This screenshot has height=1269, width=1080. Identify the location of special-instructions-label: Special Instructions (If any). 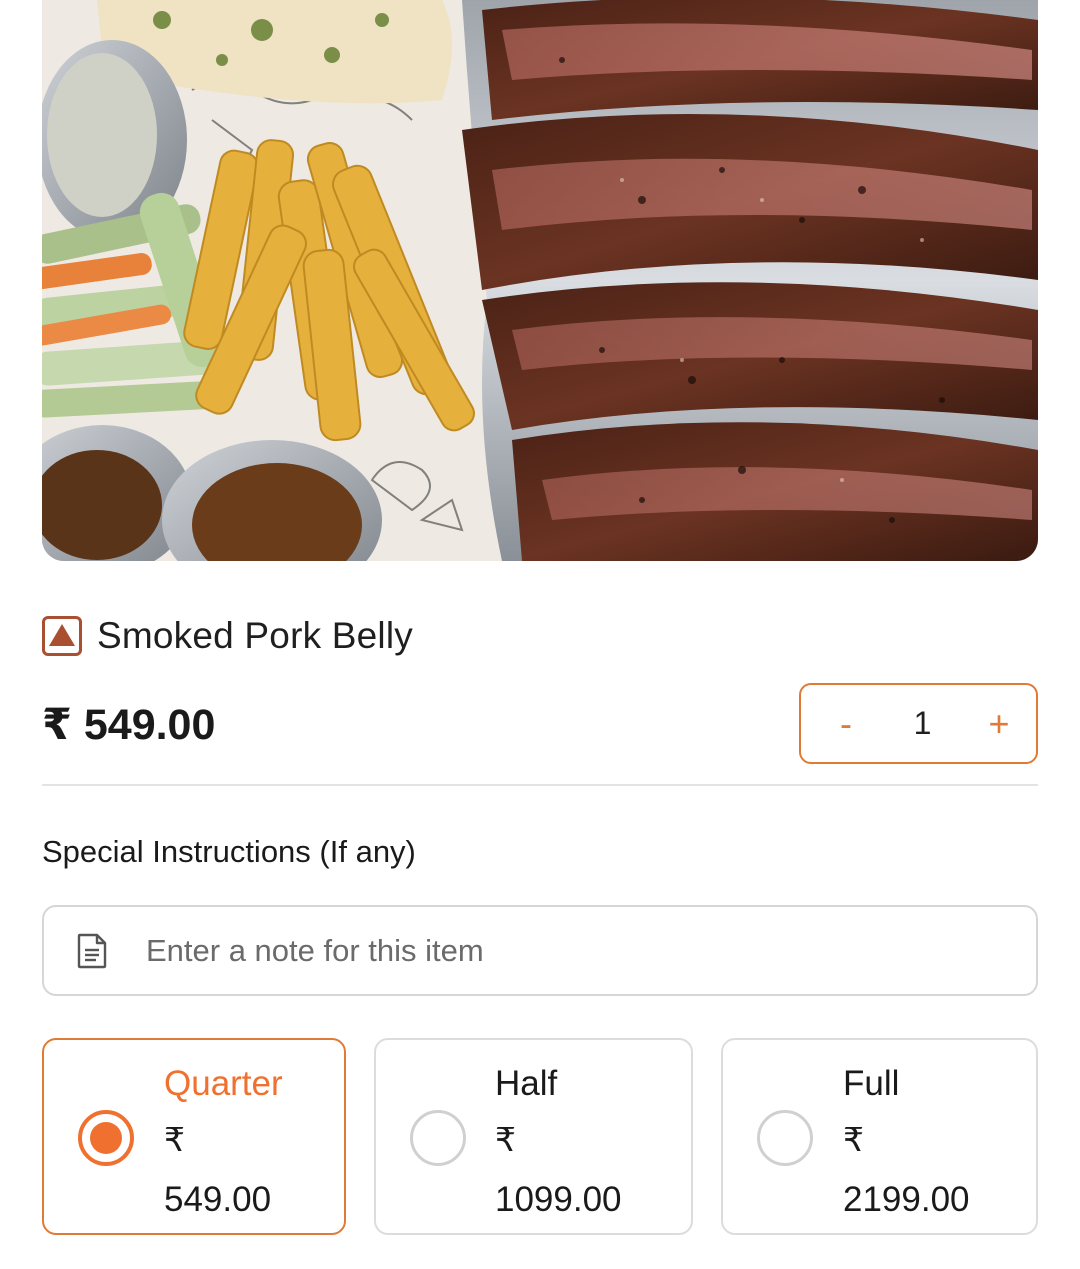
(229, 851).